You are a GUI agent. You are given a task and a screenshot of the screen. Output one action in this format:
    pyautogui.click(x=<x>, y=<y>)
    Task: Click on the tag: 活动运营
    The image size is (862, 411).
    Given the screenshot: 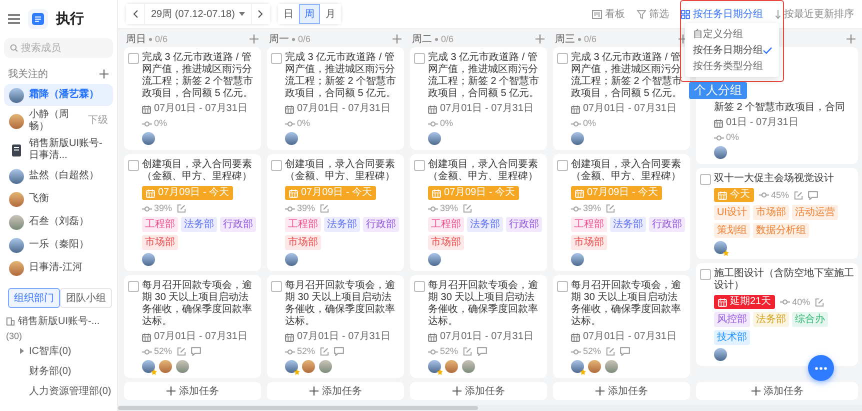 What is the action you would take?
    pyautogui.click(x=815, y=212)
    